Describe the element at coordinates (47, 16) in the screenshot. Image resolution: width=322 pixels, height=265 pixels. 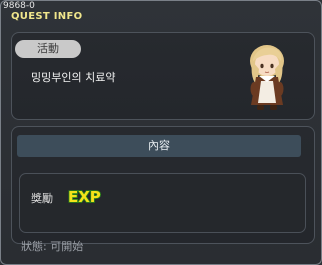
I see `window-title: QUEST INFO` at that location.